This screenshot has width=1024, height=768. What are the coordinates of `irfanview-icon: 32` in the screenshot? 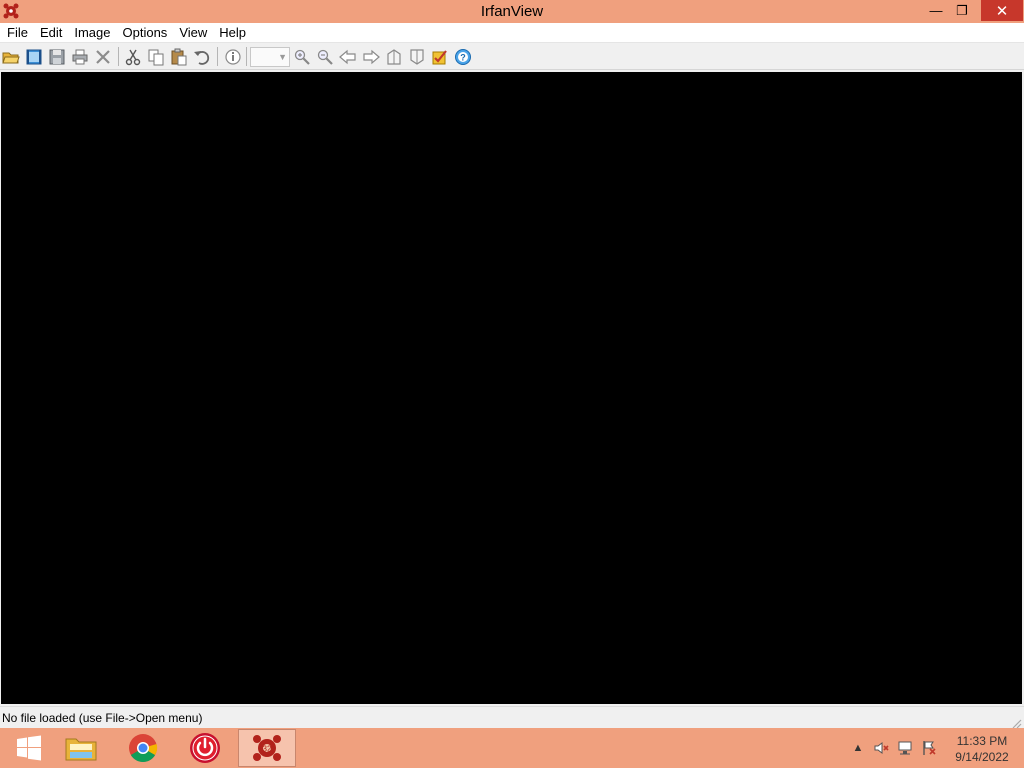 It's located at (267, 748).